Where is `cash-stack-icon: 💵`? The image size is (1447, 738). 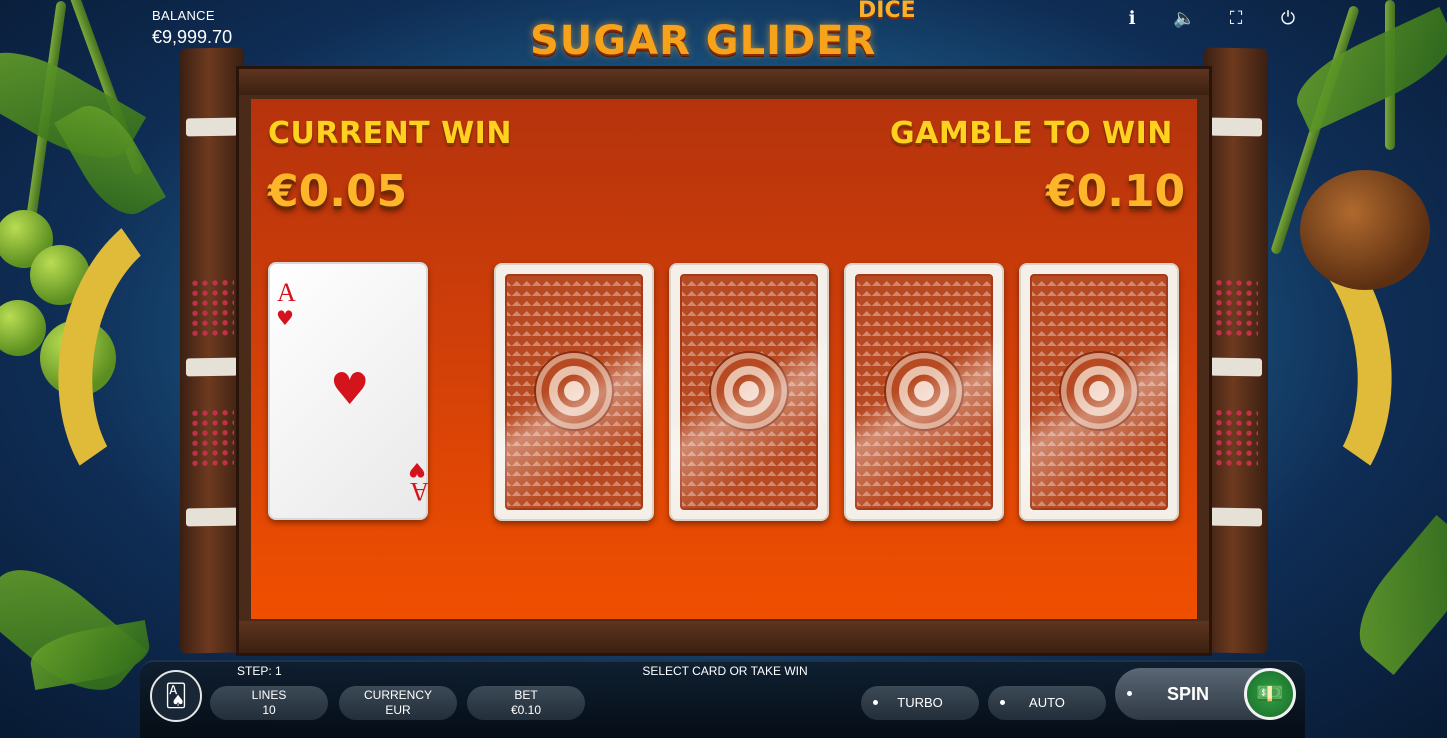
cash-stack-icon: 💵 is located at coordinates (1270, 694).